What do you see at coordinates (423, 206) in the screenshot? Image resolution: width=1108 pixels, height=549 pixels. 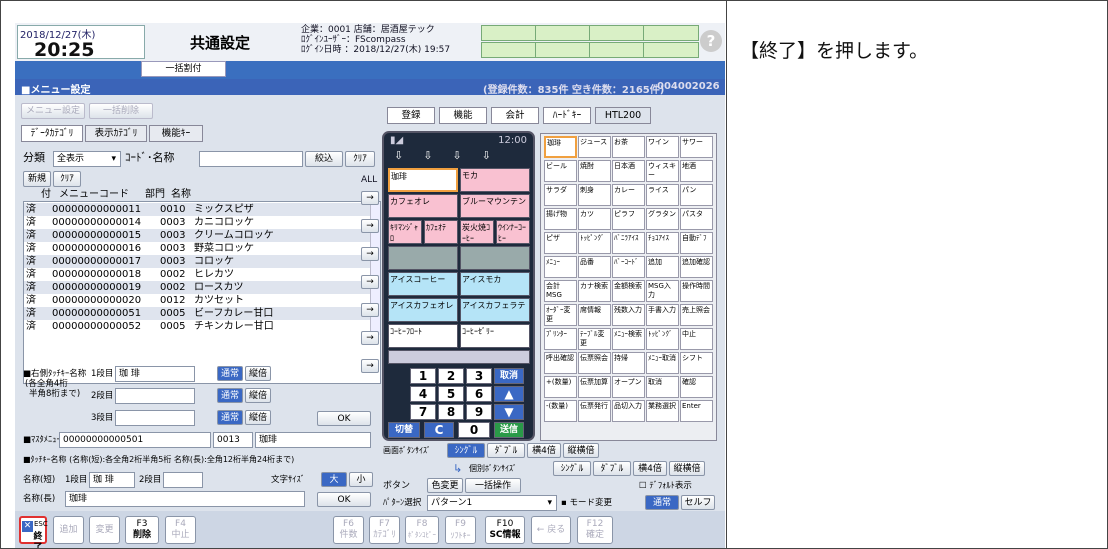 I see `phone-key: カフェオレ` at bounding box center [423, 206].